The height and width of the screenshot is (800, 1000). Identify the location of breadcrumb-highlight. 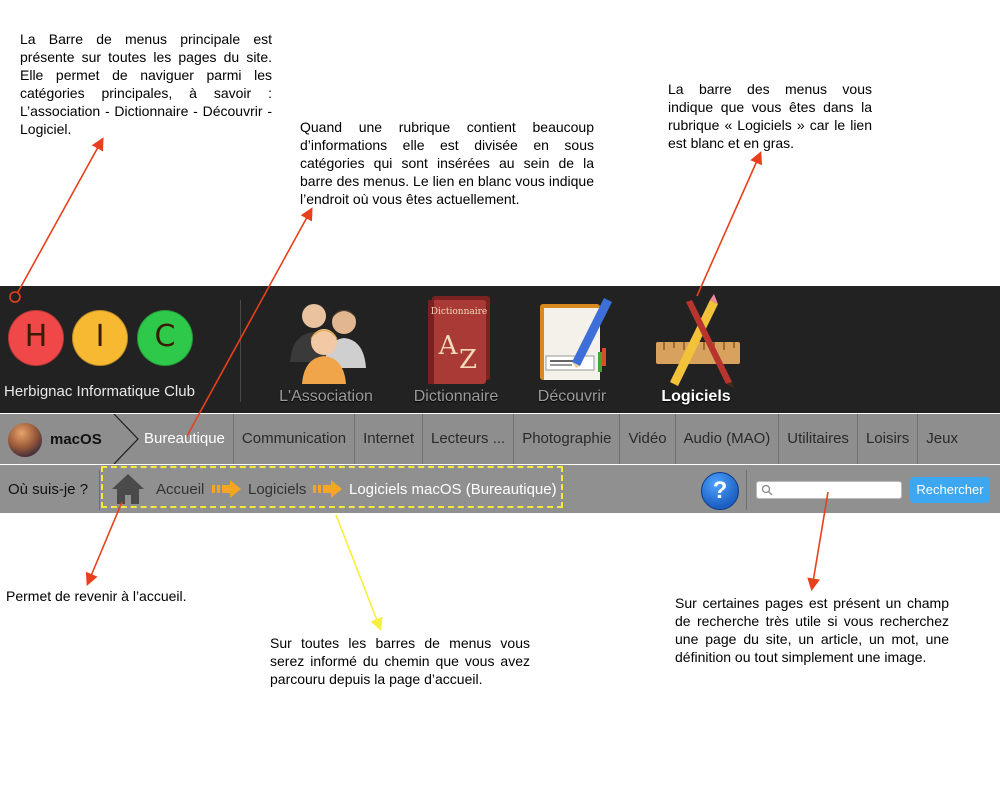
(332, 487).